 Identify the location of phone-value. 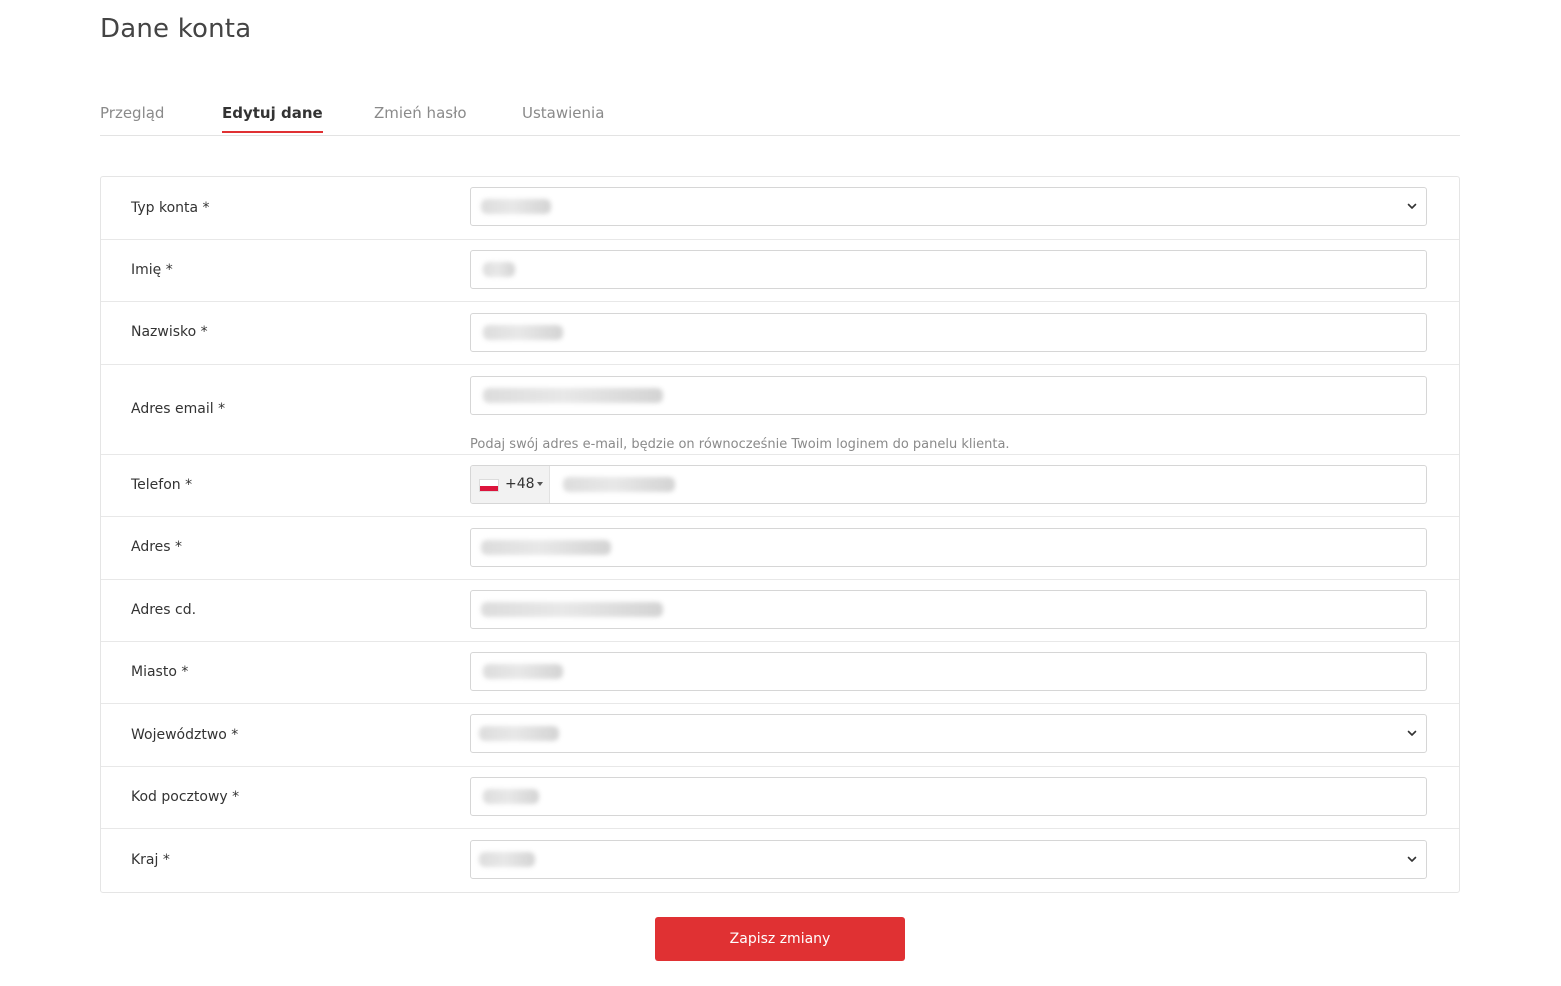
(619, 484).